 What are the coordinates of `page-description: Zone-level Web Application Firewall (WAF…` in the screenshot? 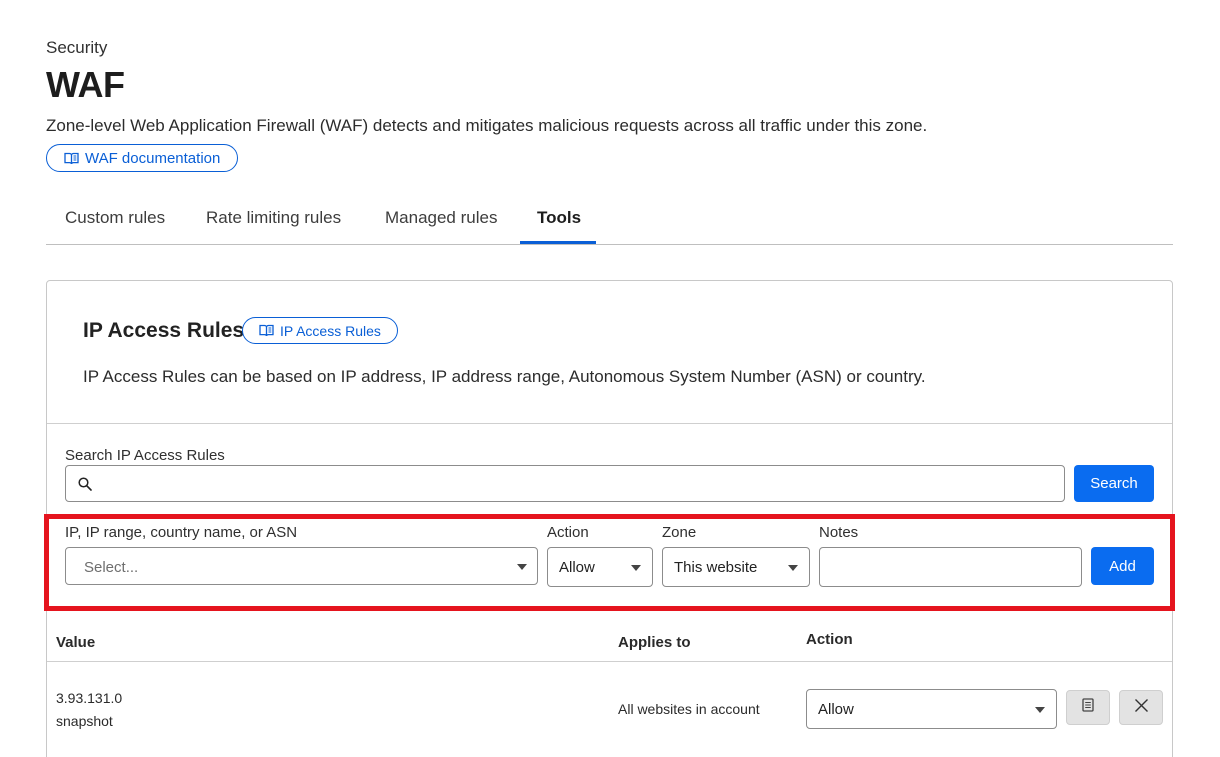 It's located at (487, 125).